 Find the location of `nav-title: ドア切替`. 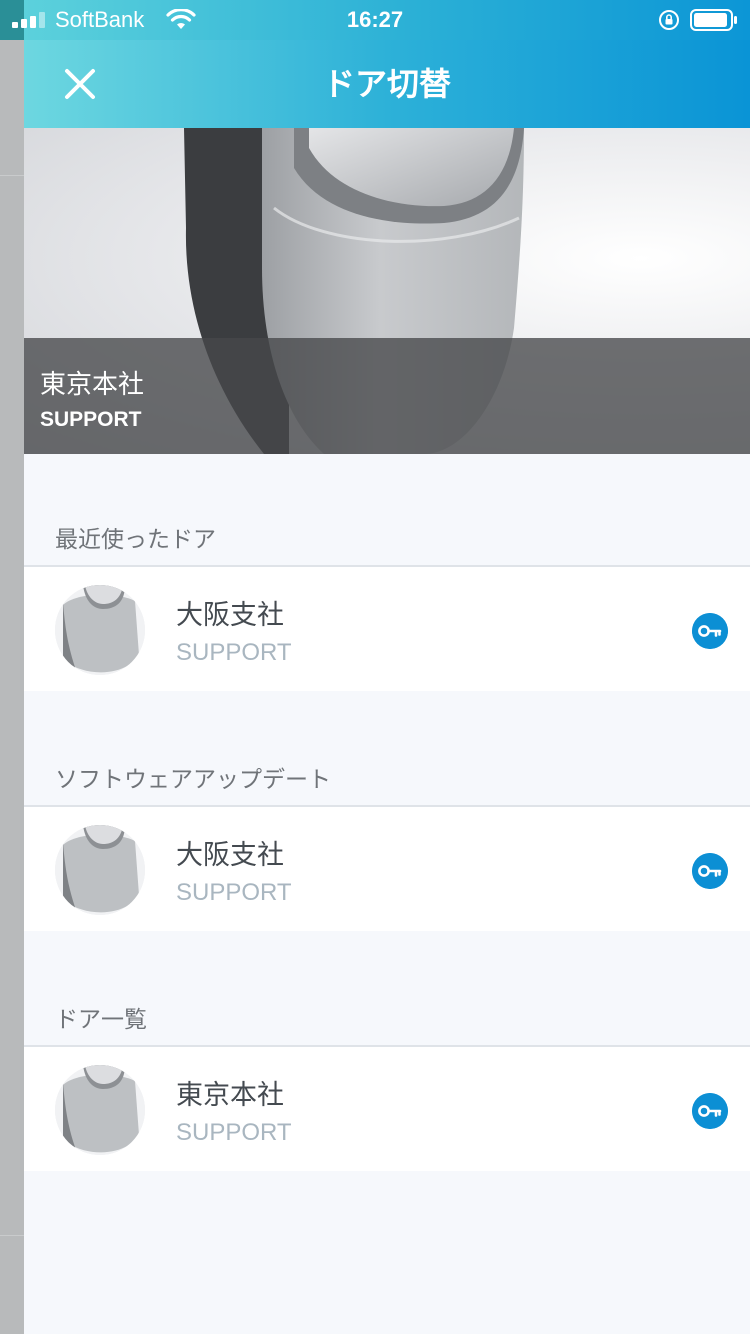

nav-title: ドア切替 is located at coordinates (386, 84).